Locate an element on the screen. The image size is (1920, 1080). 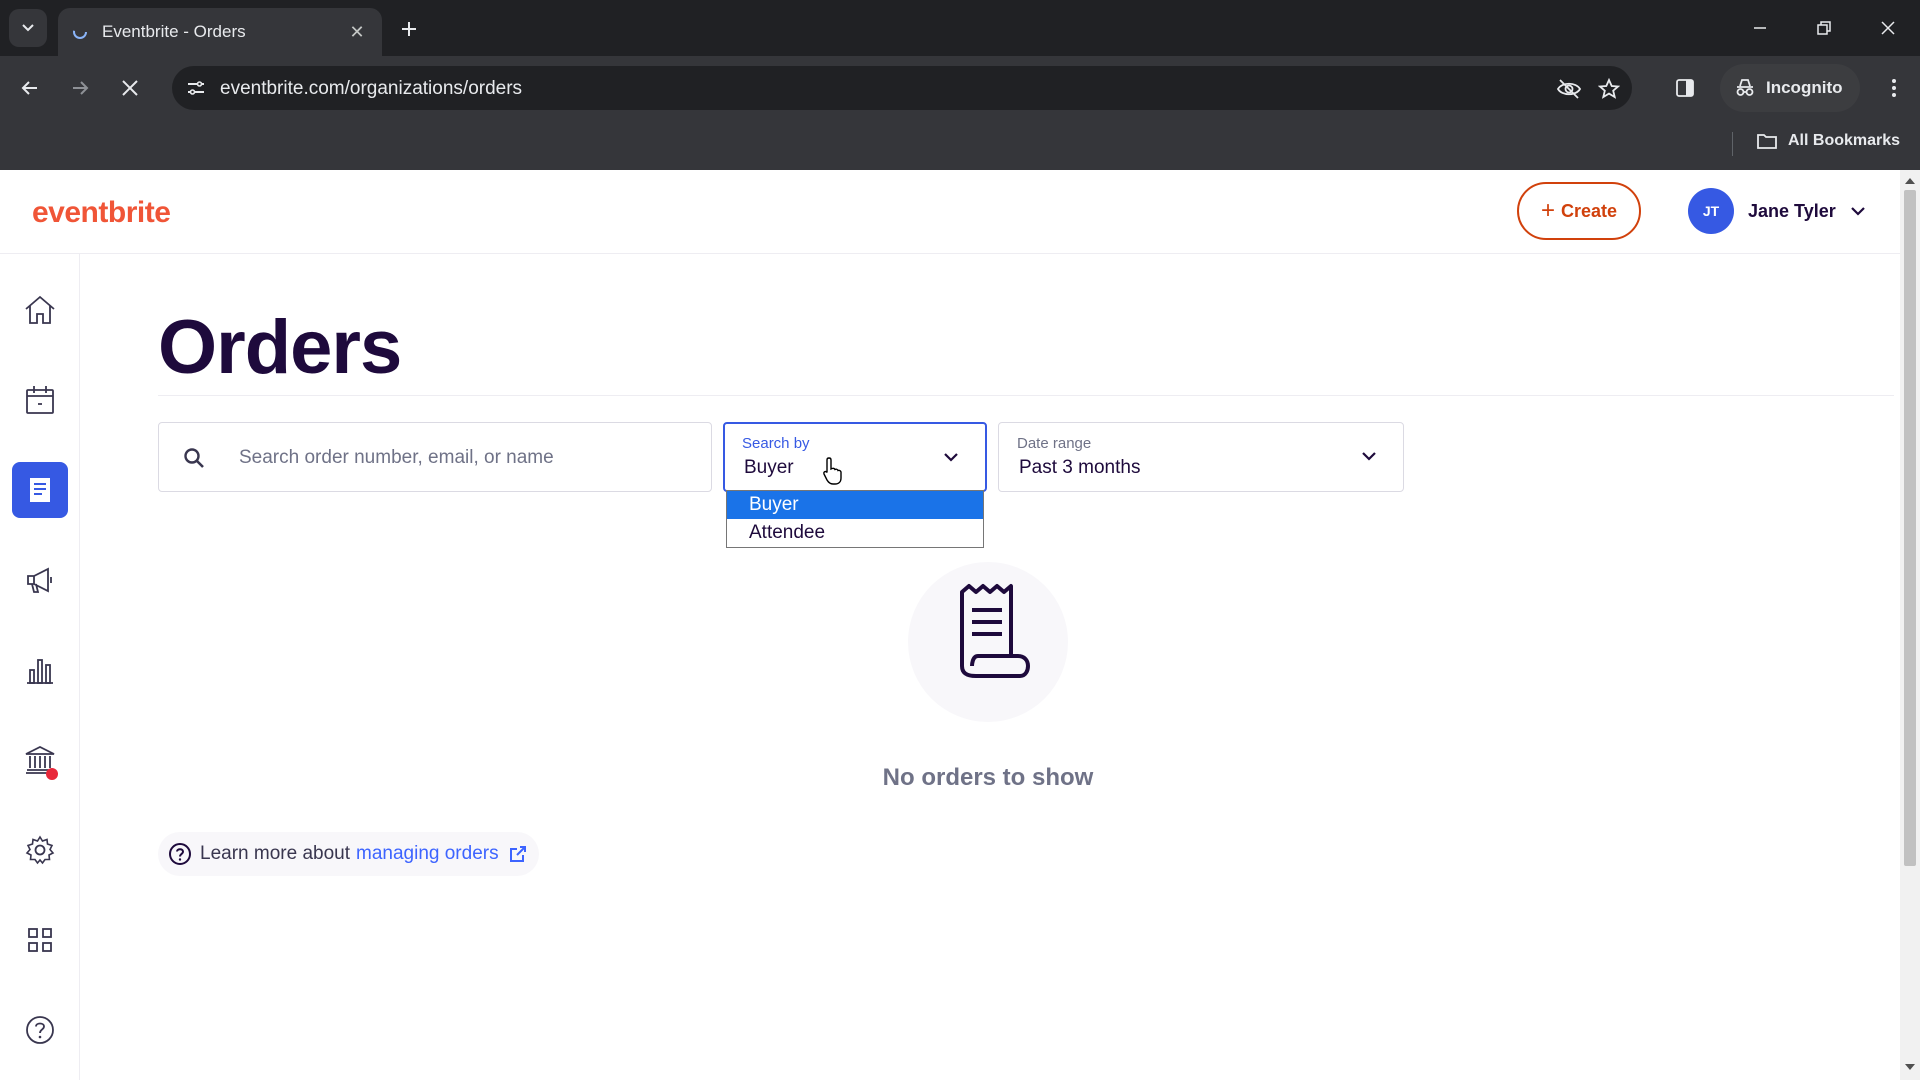
sidebar-item-events is located at coordinates (40, 400).